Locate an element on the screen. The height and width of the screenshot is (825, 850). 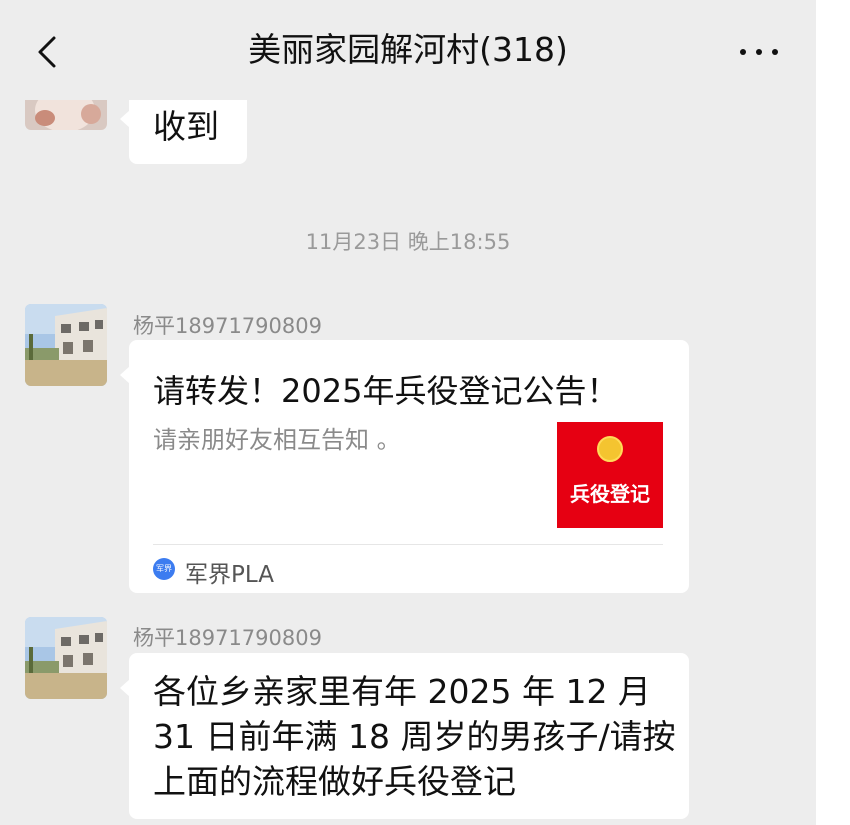
thumbnail-text: 兵役登记 is located at coordinates (610, 494).